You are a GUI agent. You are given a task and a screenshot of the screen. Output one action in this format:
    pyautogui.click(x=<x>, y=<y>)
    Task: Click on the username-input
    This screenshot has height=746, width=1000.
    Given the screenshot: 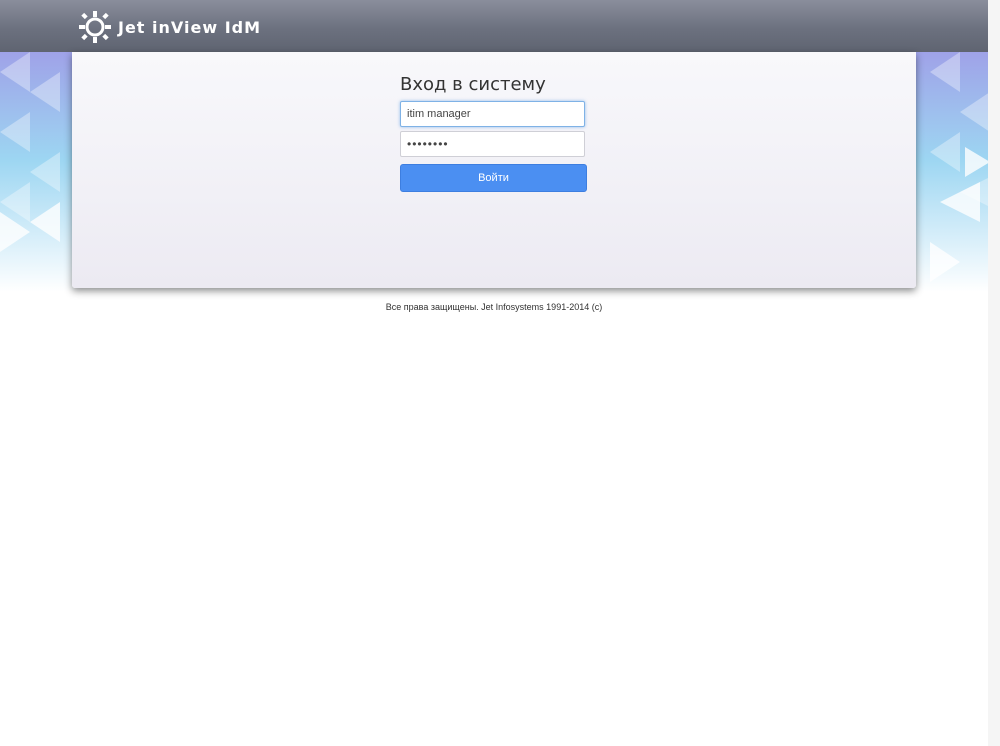 What is the action you would take?
    pyautogui.click(x=492, y=114)
    